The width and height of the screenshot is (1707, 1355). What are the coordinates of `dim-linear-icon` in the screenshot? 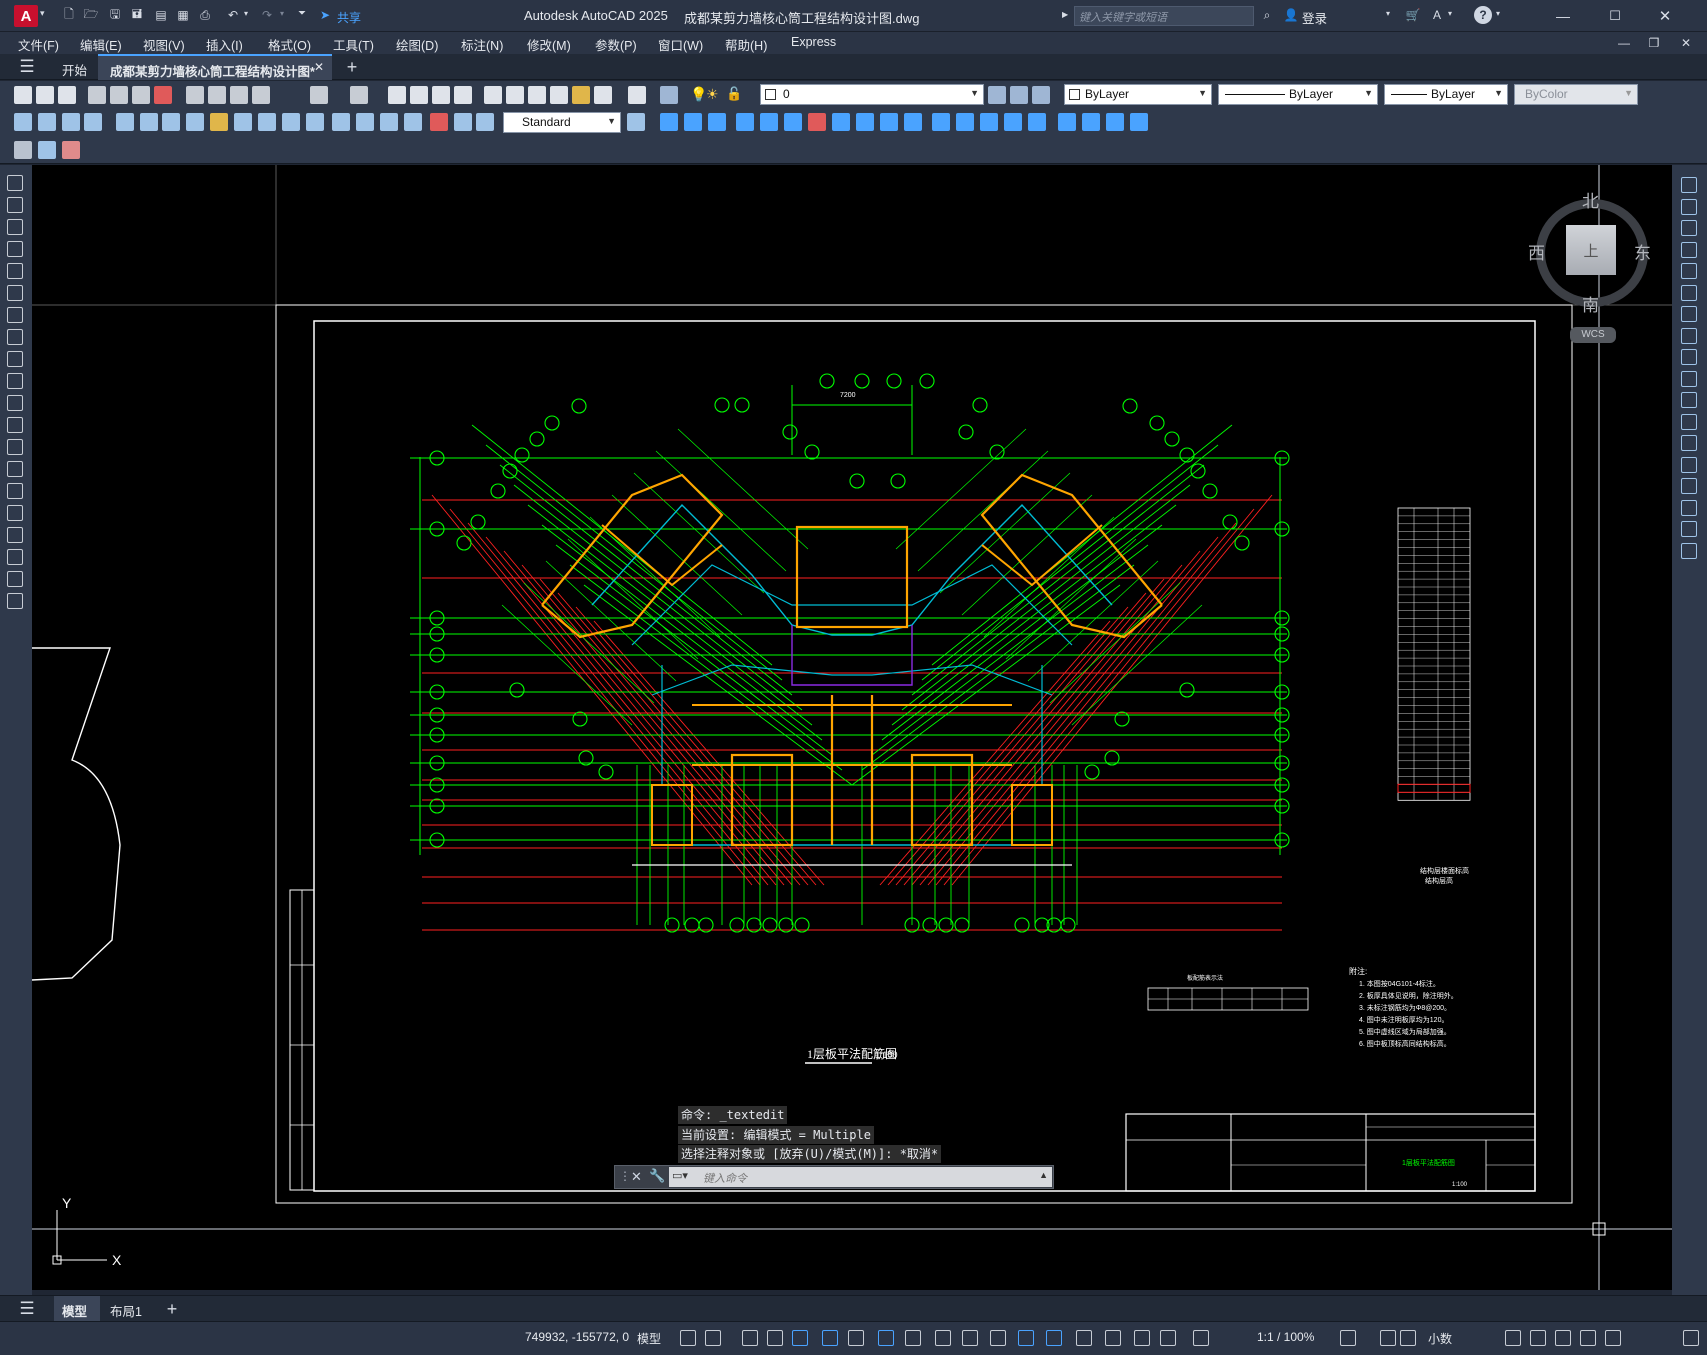 It's located at (23, 122).